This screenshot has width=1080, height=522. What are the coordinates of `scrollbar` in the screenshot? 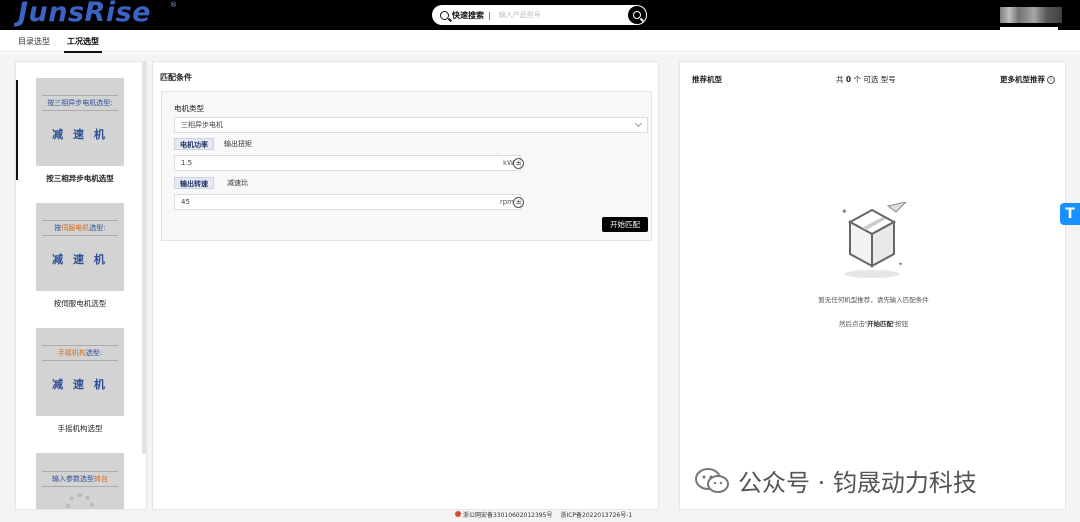 It's located at (144, 258).